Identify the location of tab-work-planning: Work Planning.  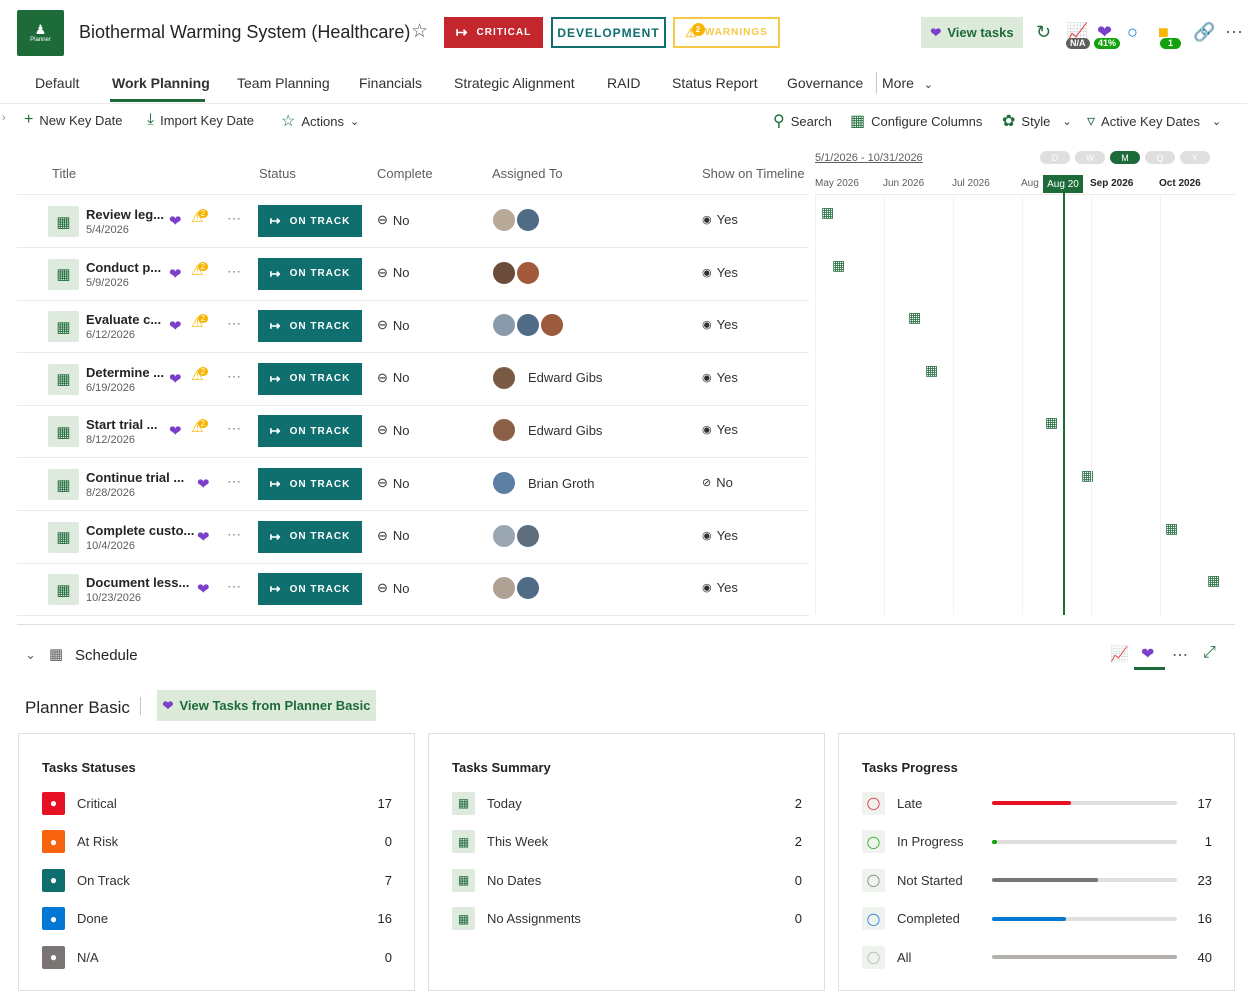
(161, 83).